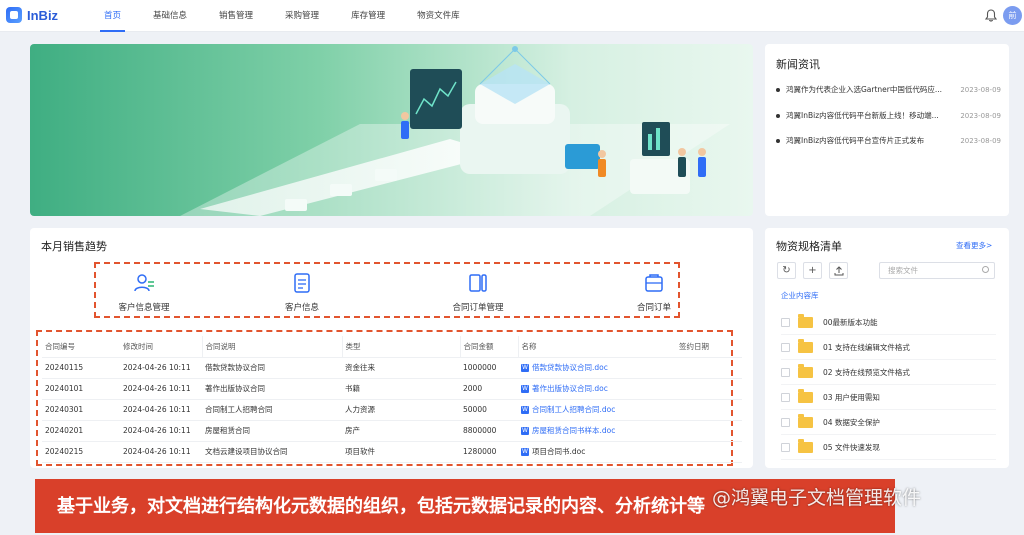 This screenshot has height=535, width=1024. Describe the element at coordinates (812, 270) in the screenshot. I see `add-button: +` at that location.